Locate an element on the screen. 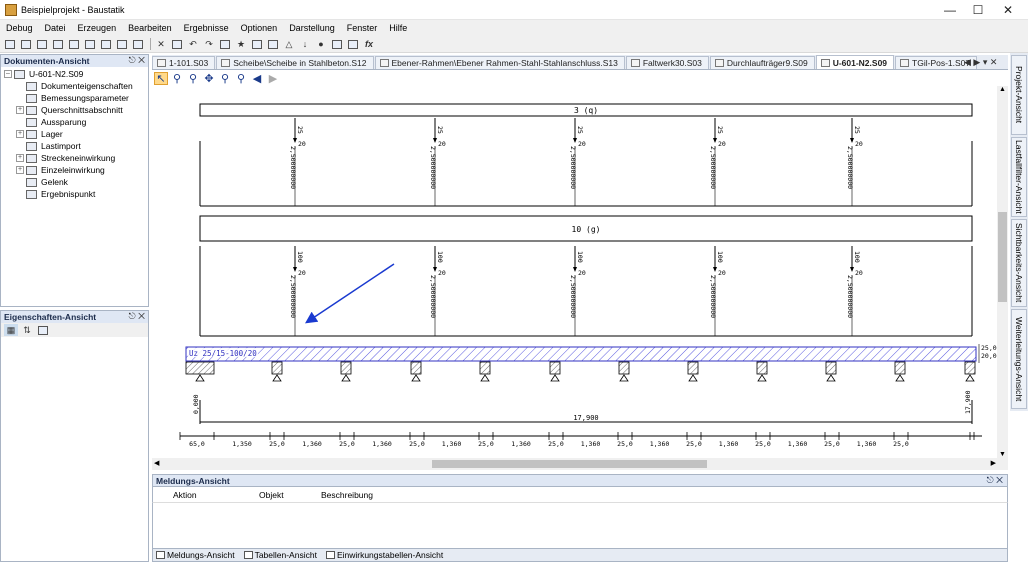  print-icon is located at coordinates (74, 44).